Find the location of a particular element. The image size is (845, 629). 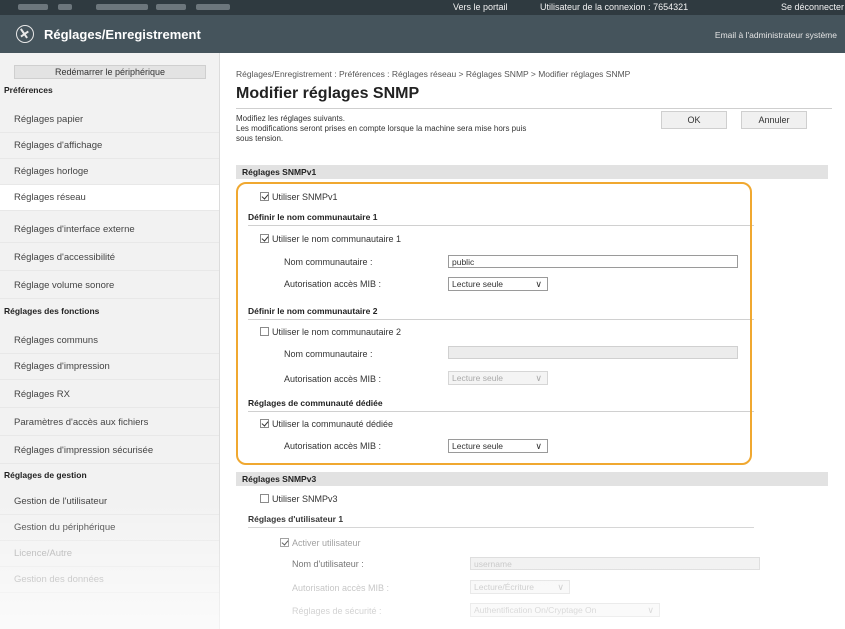

community1-name-label: Nom communautaire : is located at coordinates (328, 262).